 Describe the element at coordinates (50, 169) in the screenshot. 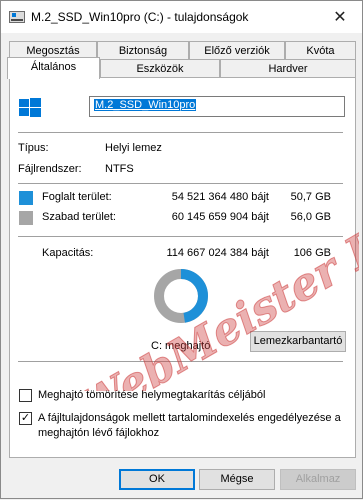

I see `filesystem-label: Fájlrendszer:` at that location.